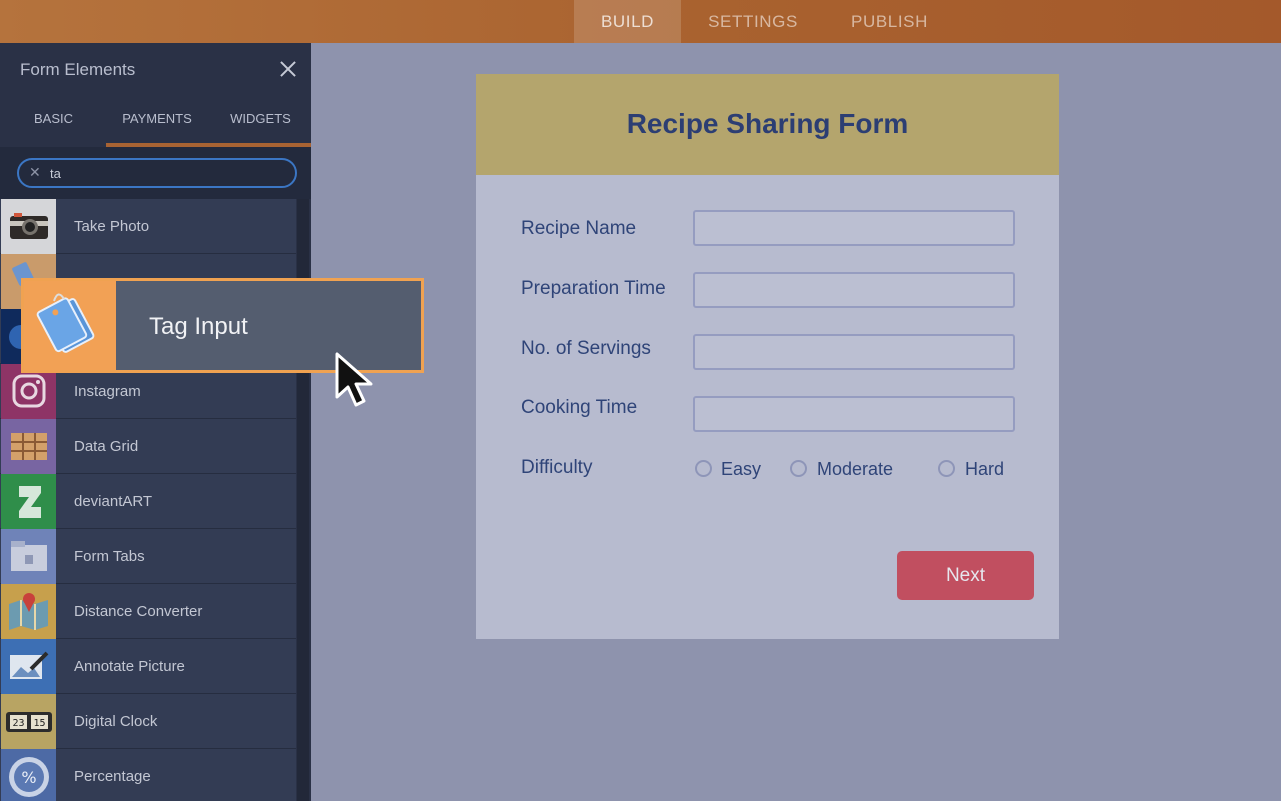 Image resolution: width=1281 pixels, height=801 pixels. Describe the element at coordinates (579, 407) in the screenshot. I see `field-label-cooking-time: Cooking Time` at that location.